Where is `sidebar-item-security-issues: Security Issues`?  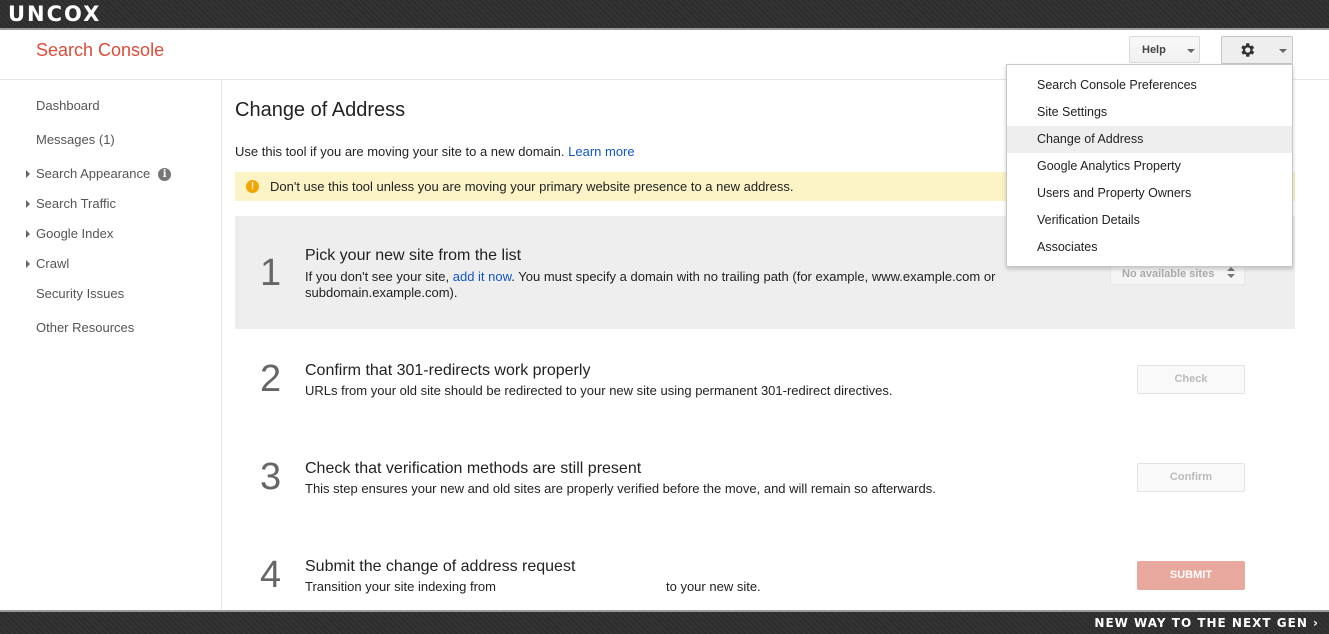
sidebar-item-security-issues: Security Issues is located at coordinates (80, 293).